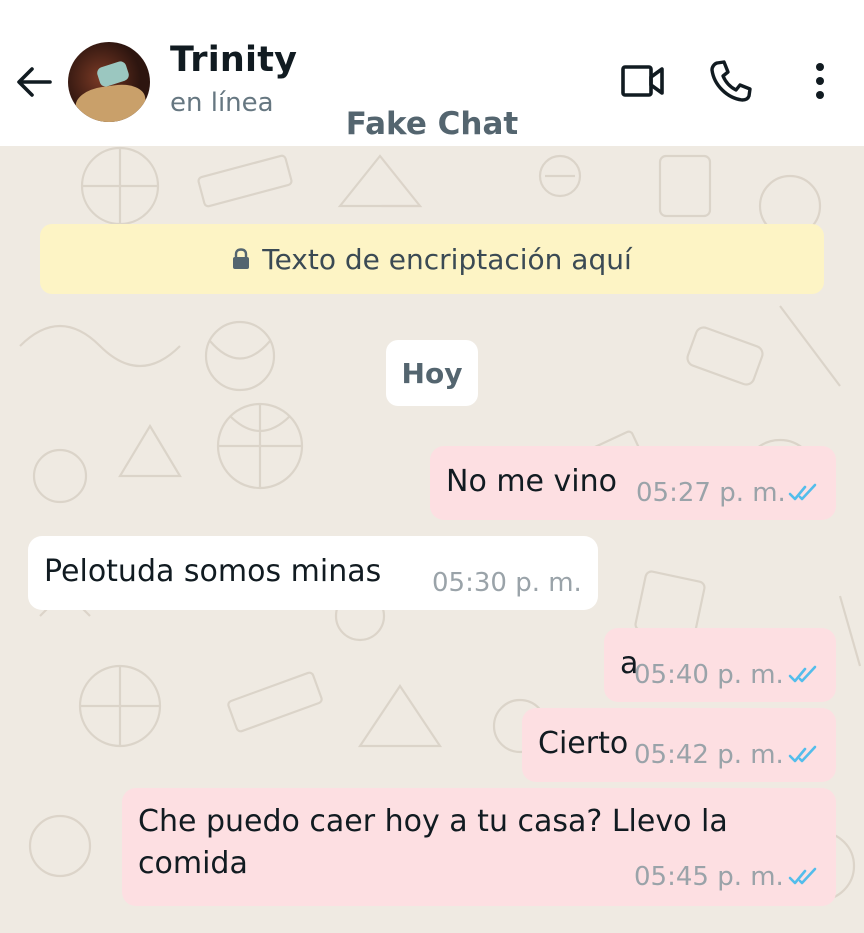  Describe the element at coordinates (432, 124) in the screenshot. I see `watermark: Fake Chat` at that location.